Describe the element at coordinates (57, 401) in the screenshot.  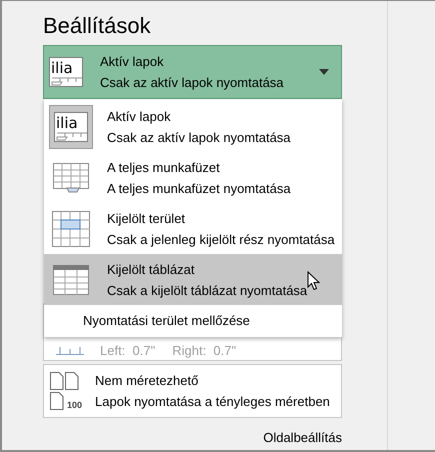
I see `page-icon` at that location.